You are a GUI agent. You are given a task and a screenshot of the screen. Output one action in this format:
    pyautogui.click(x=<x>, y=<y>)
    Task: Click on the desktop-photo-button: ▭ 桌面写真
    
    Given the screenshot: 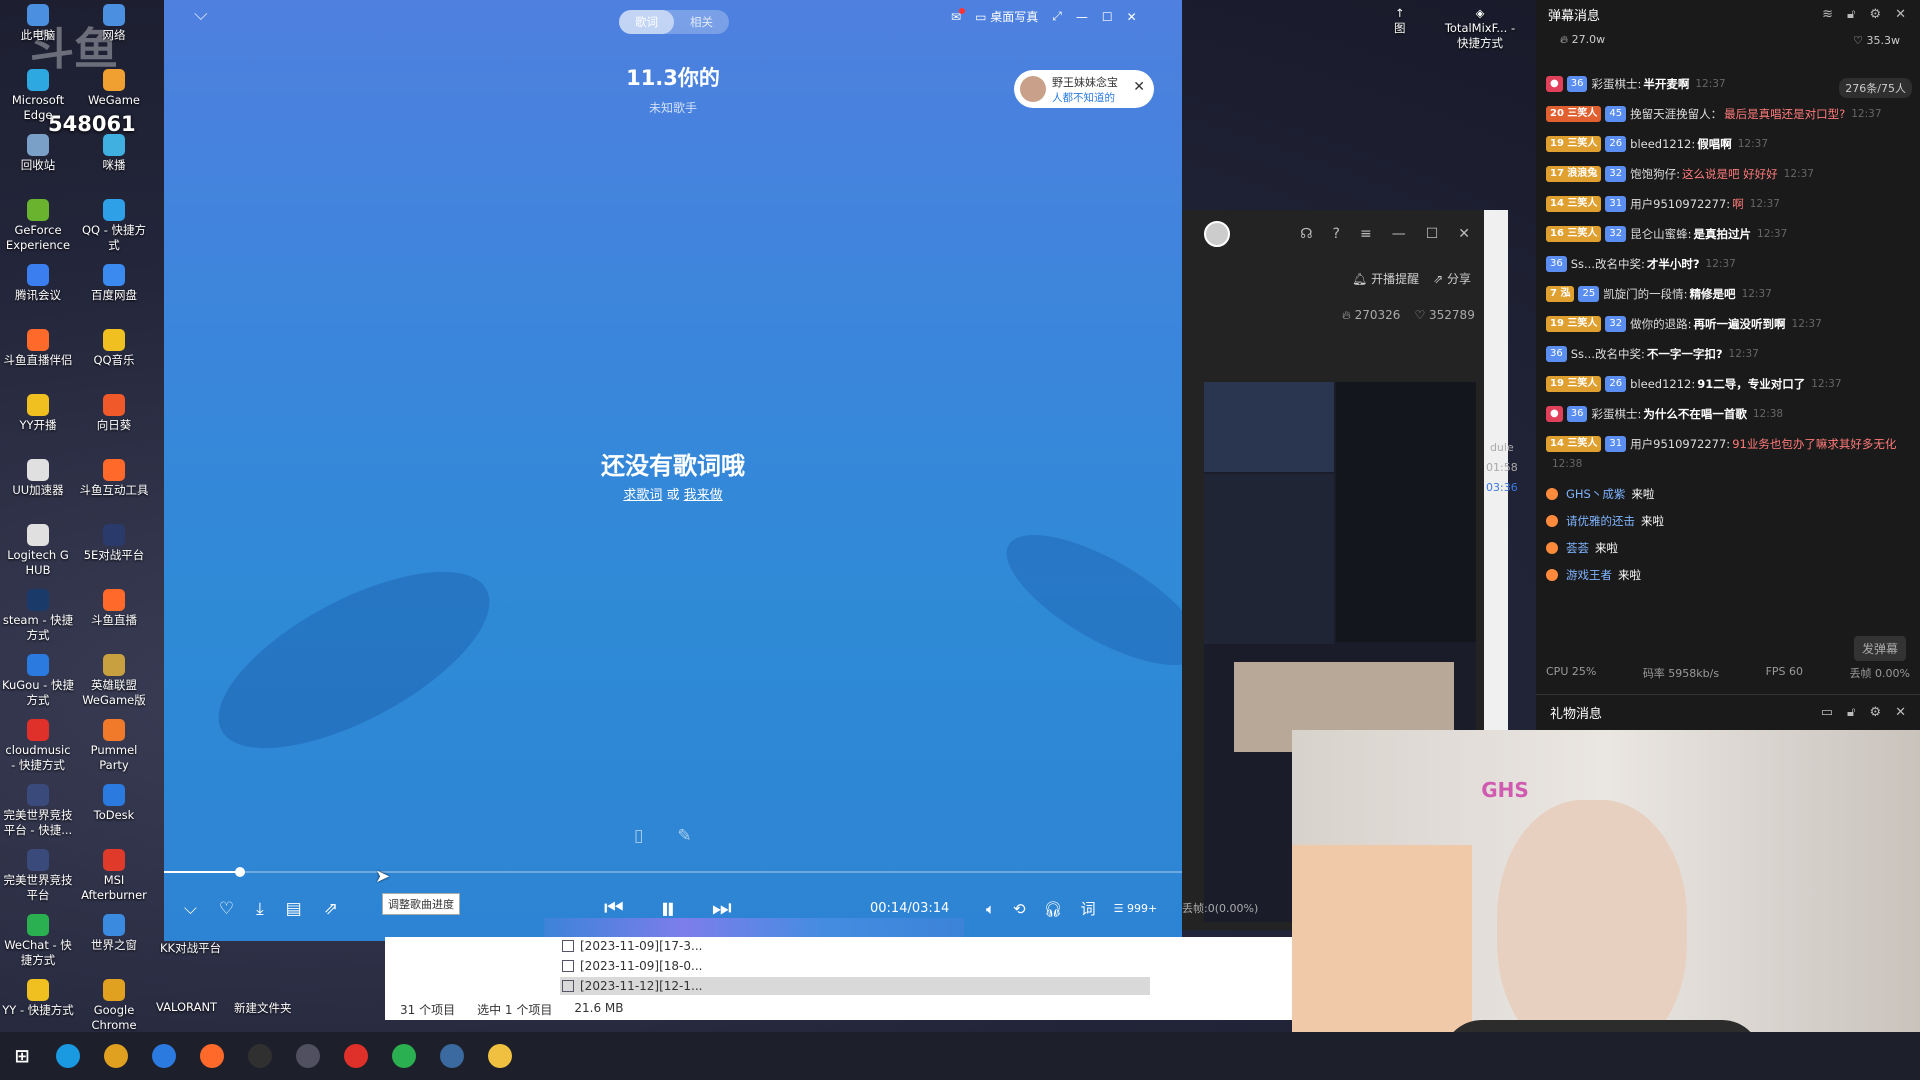 What is the action you would take?
    pyautogui.click(x=1006, y=16)
    